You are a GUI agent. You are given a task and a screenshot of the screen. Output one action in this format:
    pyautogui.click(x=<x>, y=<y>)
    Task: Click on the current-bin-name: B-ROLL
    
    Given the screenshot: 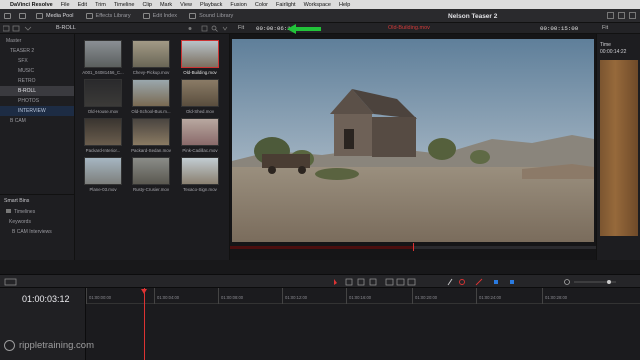 What is the action you would take?
    pyautogui.click(x=66, y=28)
    